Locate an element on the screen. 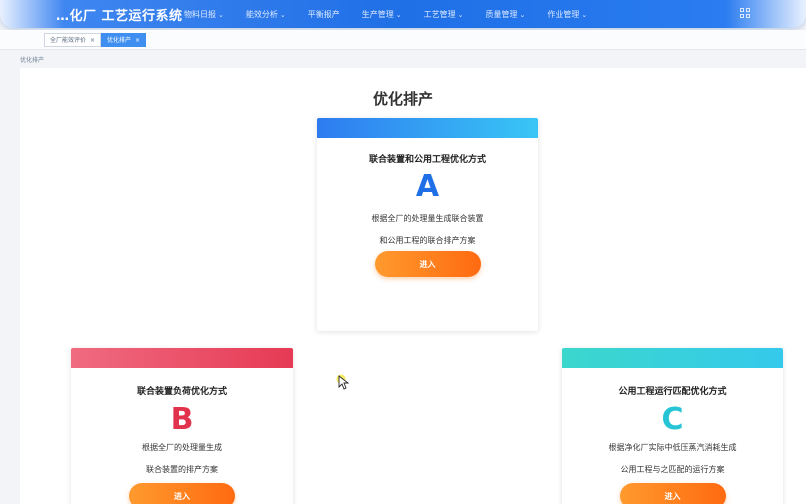  enter-button-b: 进入 is located at coordinates (182, 493).